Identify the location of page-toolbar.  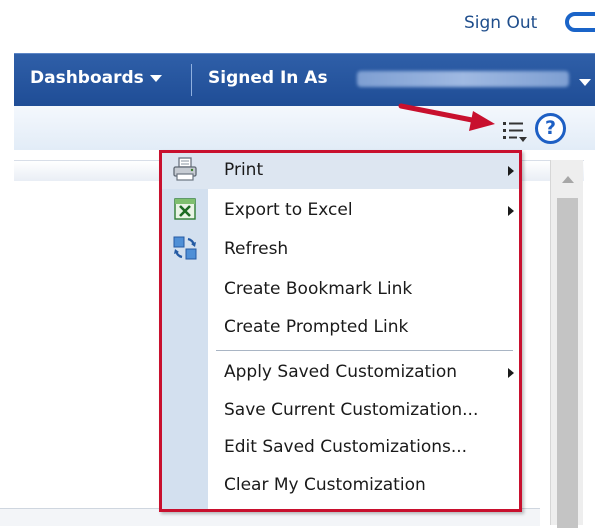
(304, 128).